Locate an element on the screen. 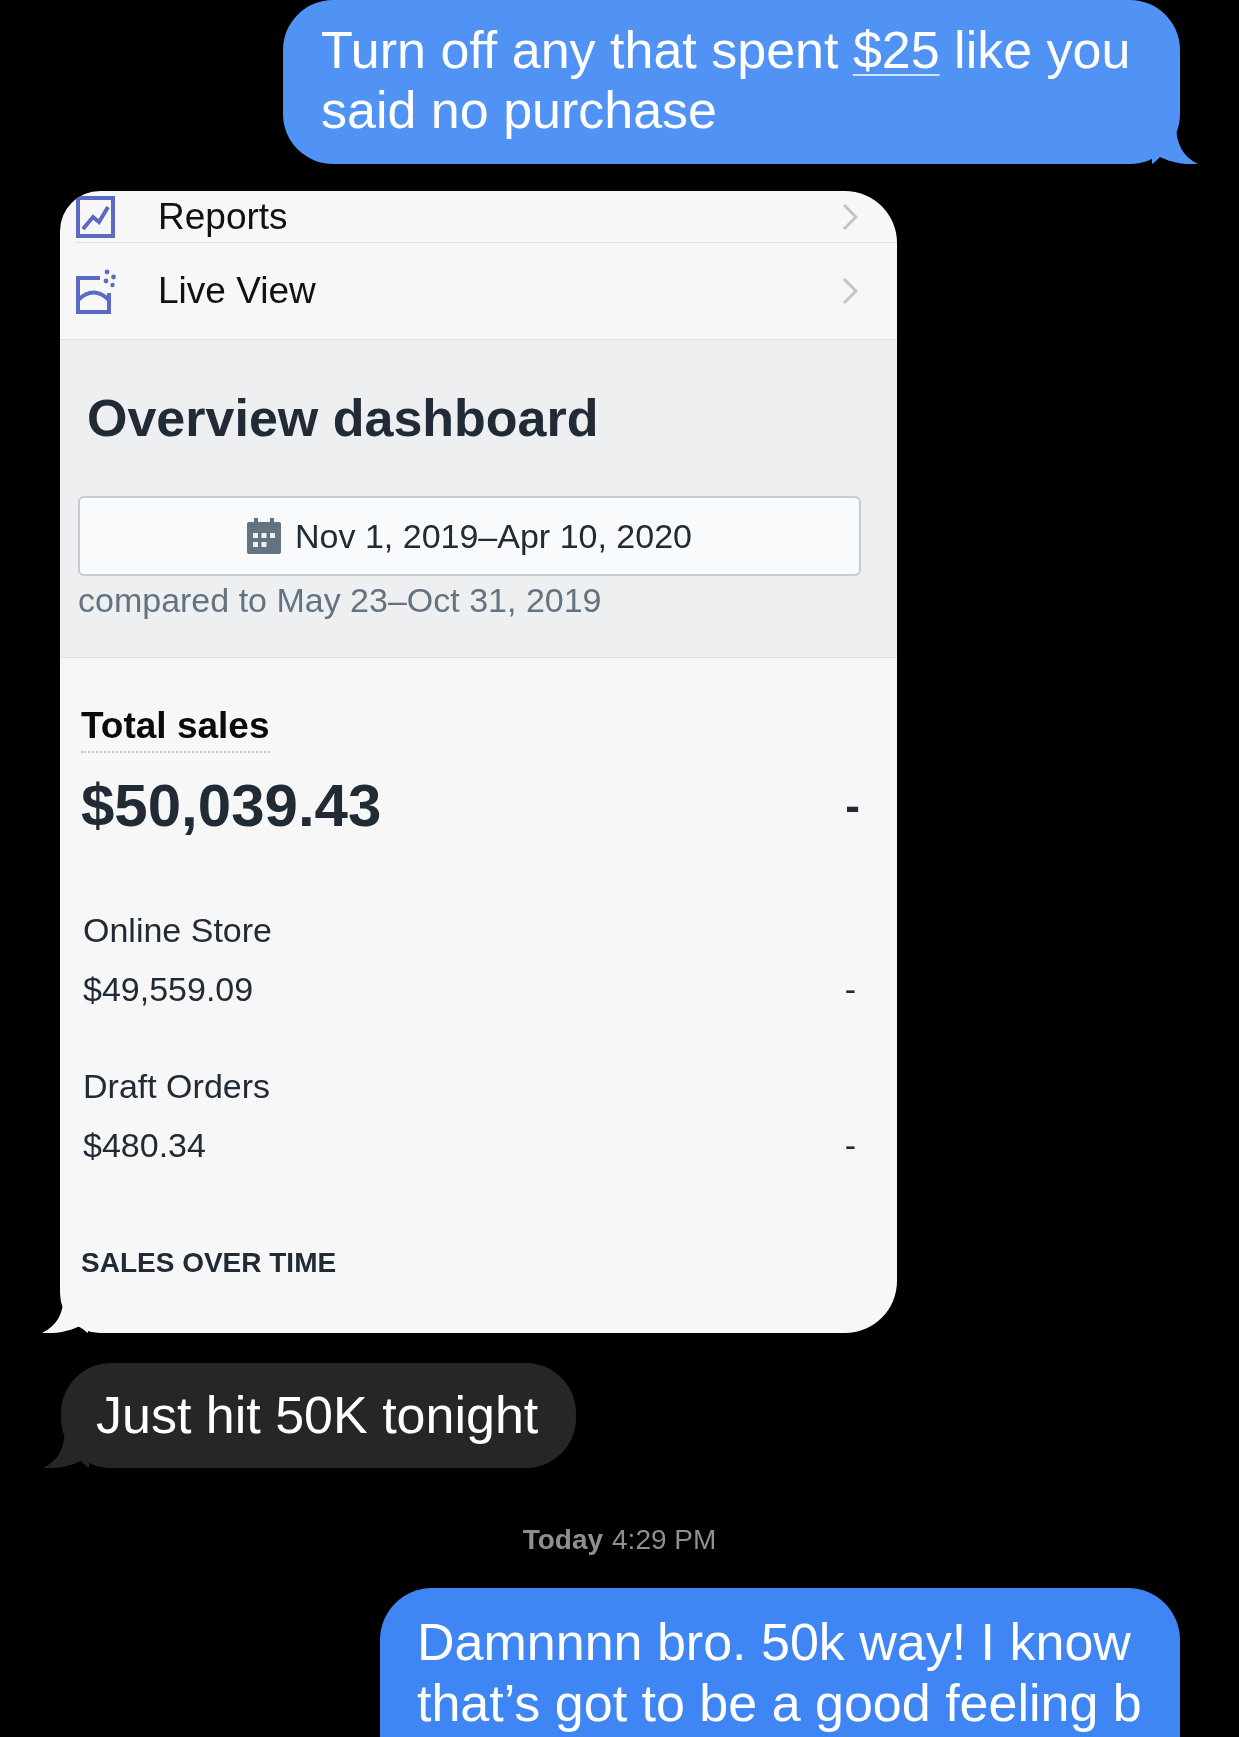  page-title: Overview dashboard is located at coordinates (343, 418).